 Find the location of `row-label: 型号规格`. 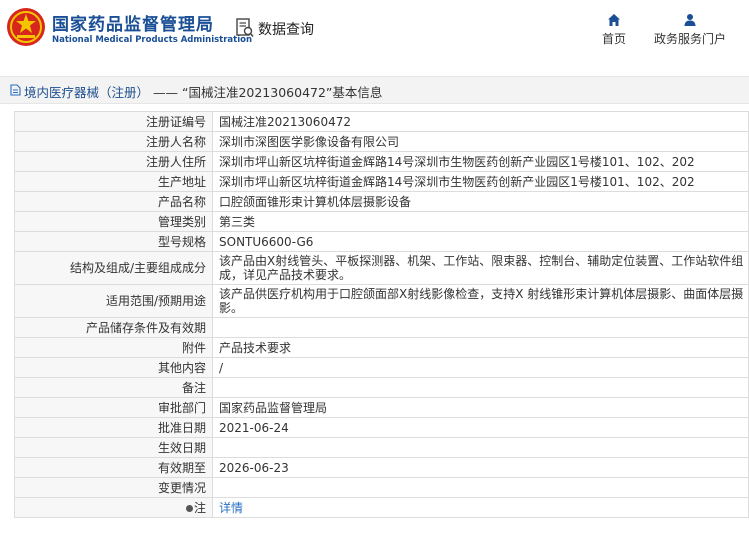

row-label: 型号规格 is located at coordinates (113, 241).